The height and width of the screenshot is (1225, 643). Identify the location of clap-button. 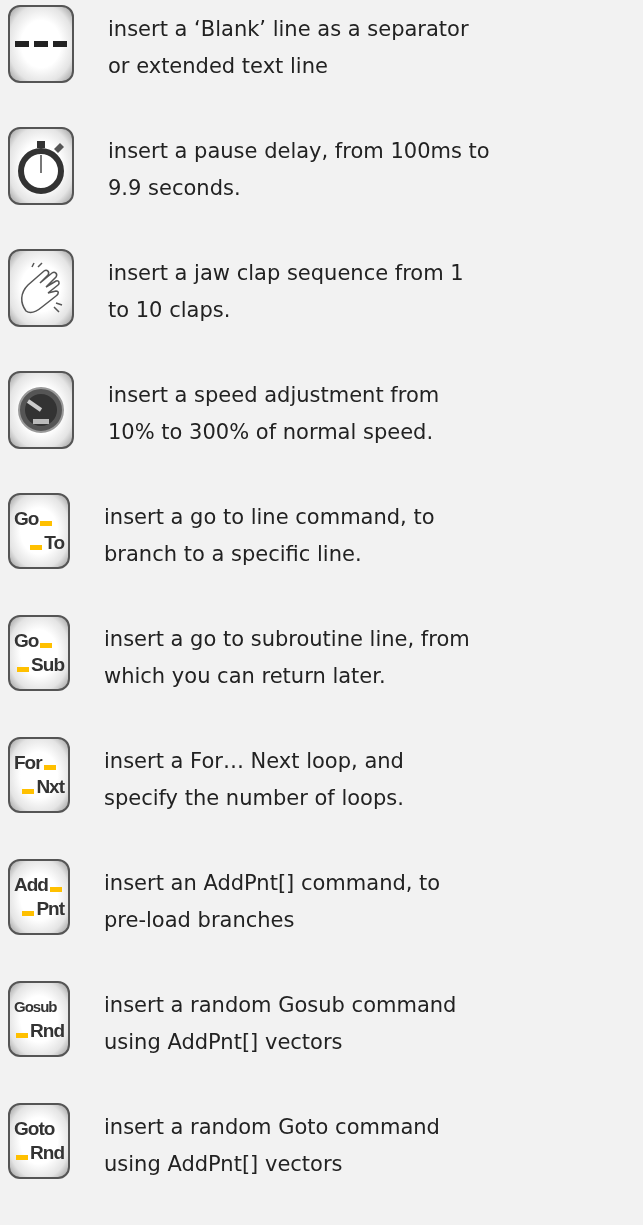
(41, 288).